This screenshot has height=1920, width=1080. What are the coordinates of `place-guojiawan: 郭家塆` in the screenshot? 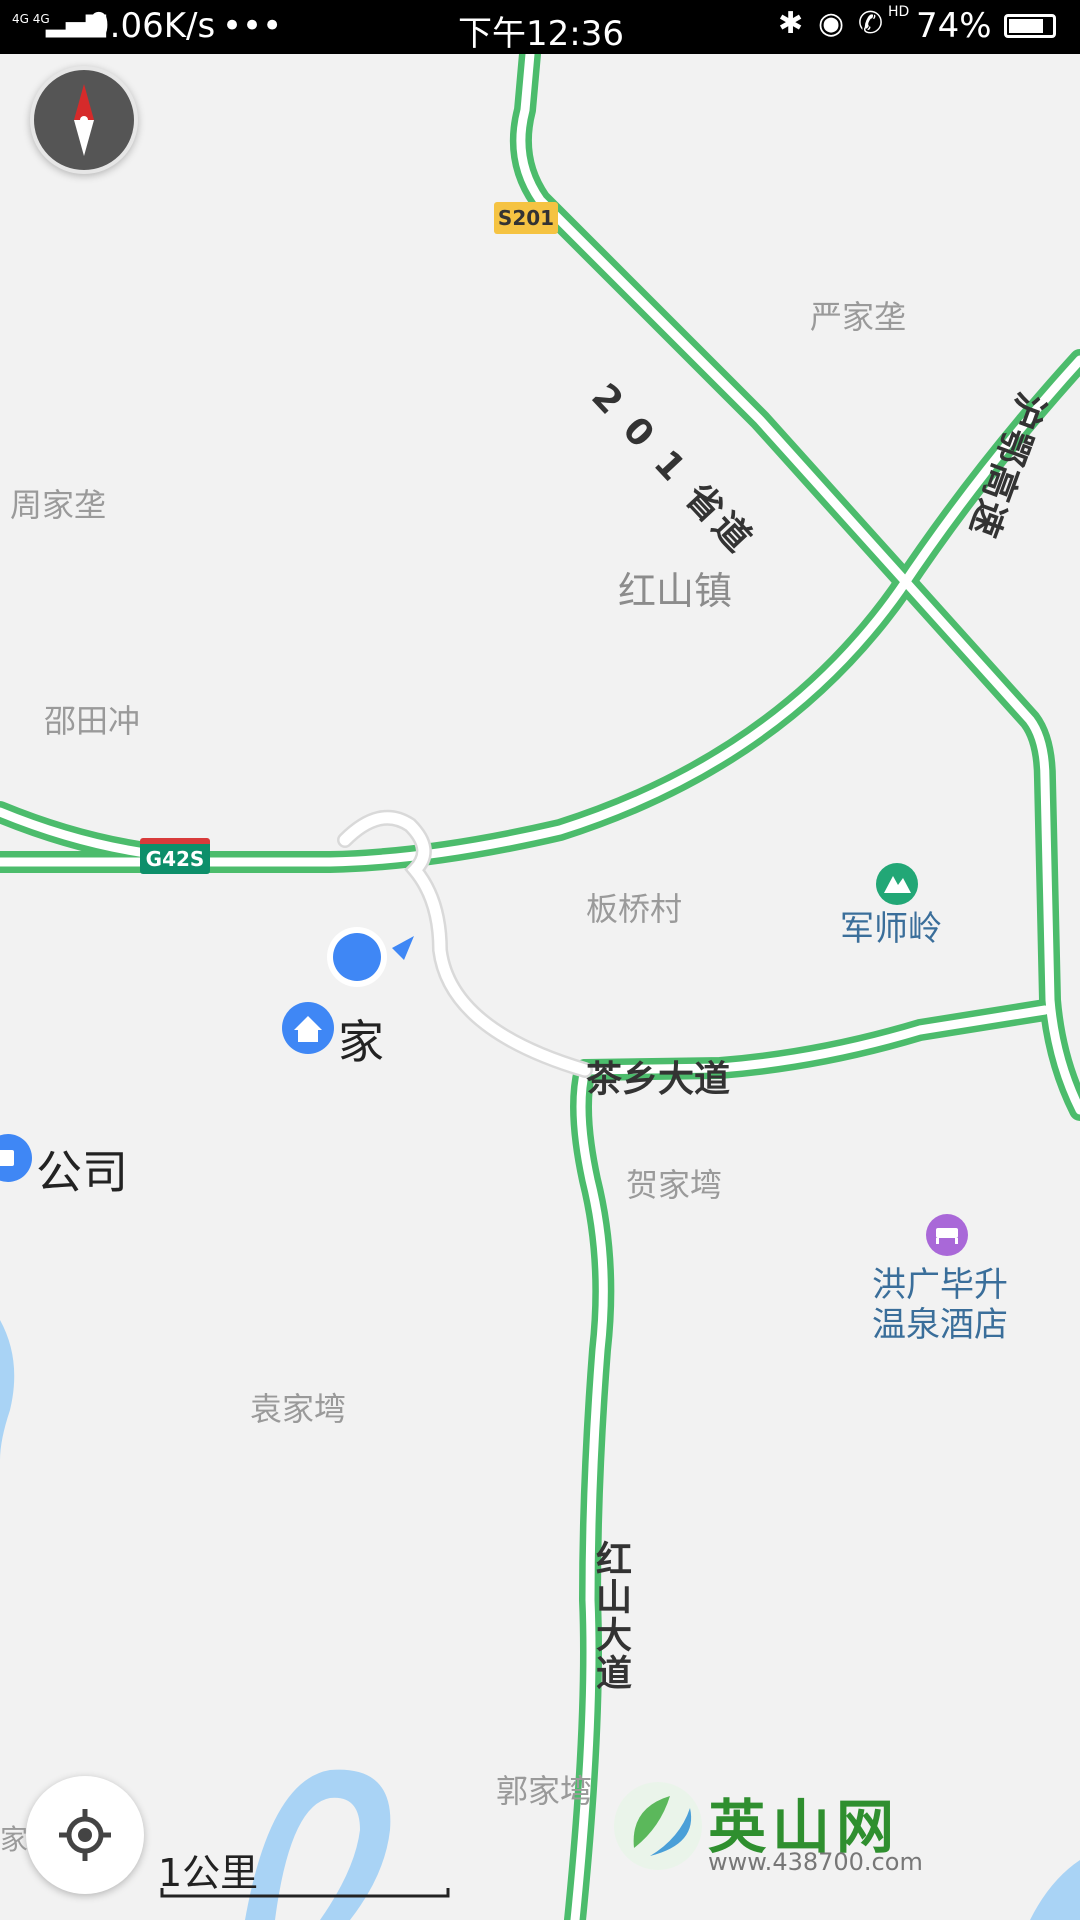 It's located at (544, 1791).